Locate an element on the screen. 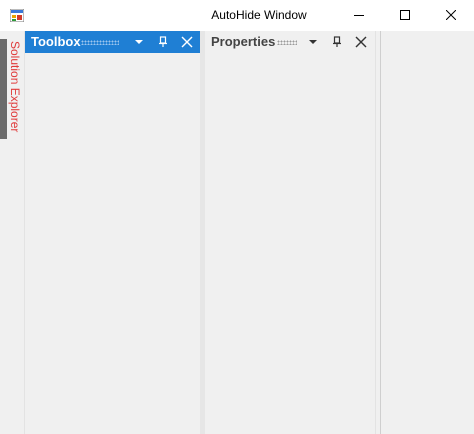  autohide-tab-solution-explorer: Solution Explorer is located at coordinates (15, 86).